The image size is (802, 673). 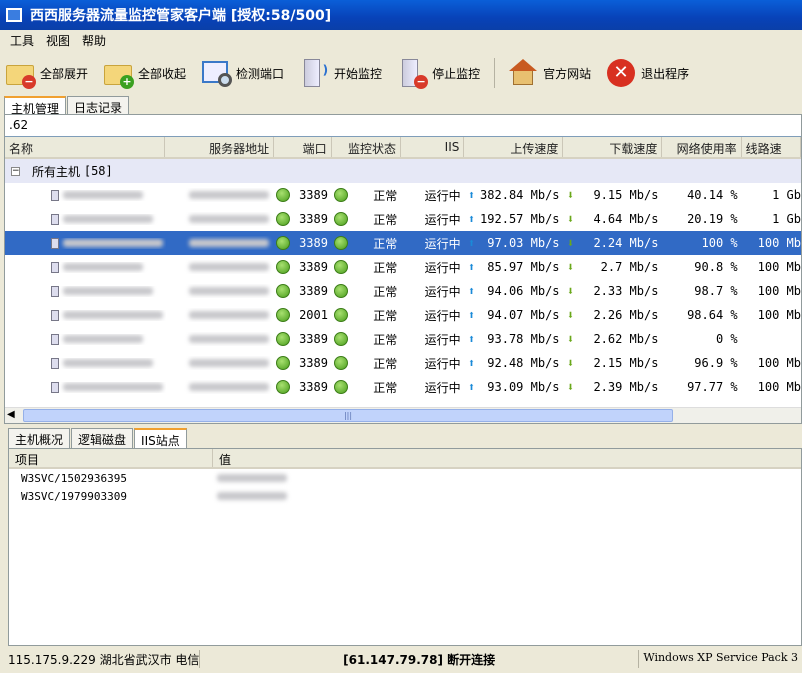 I want to click on stop-monitor-icon: −, so click(x=412, y=73).